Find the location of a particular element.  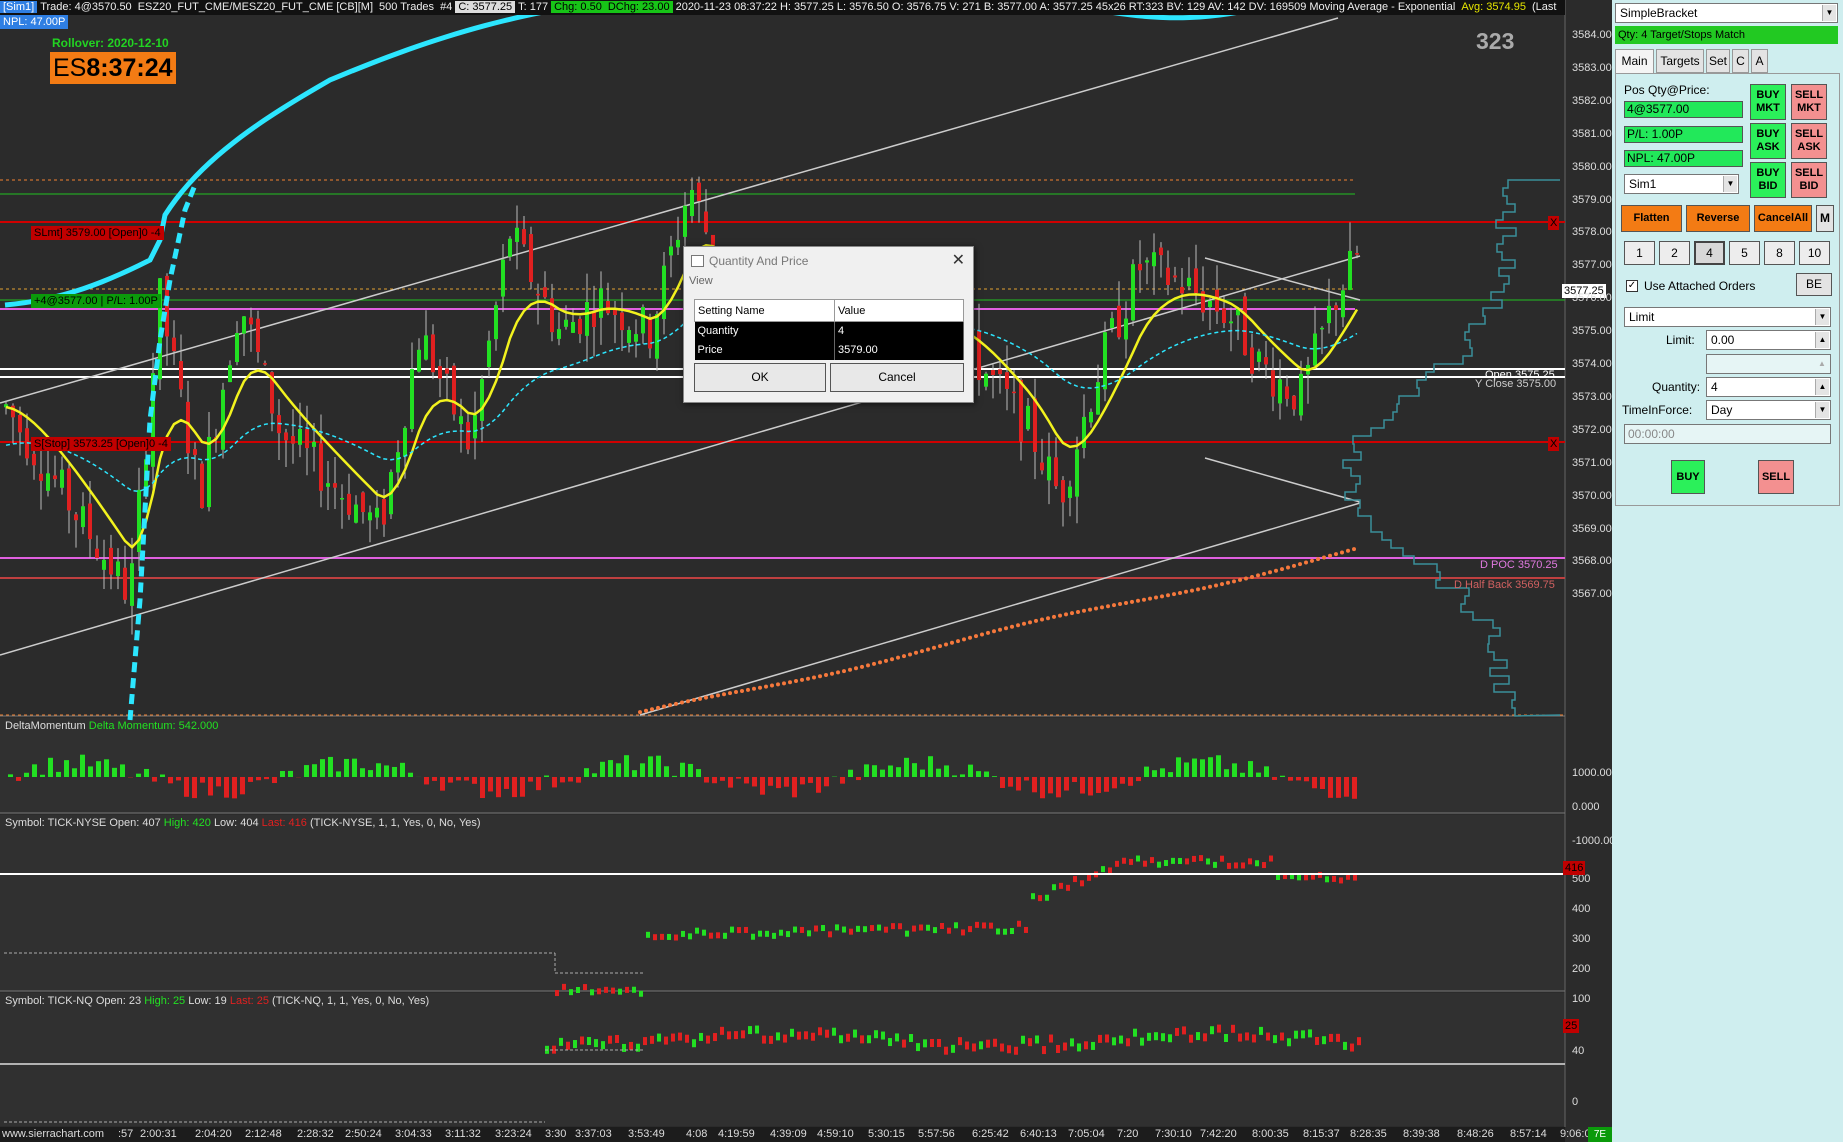

use-attached-orders-checkbox: ✓ is located at coordinates (1632, 286).